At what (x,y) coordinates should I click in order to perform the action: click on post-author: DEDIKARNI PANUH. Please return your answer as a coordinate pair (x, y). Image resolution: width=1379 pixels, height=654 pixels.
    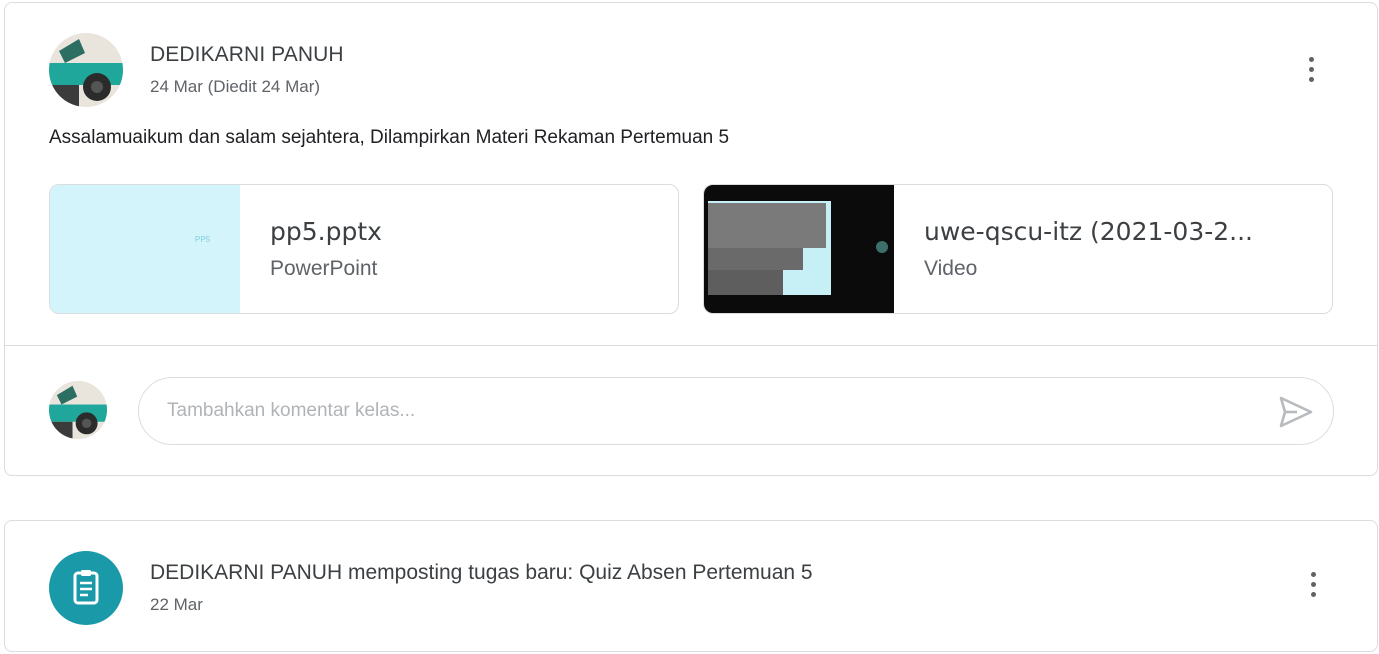
    Looking at the image, I should click on (247, 54).